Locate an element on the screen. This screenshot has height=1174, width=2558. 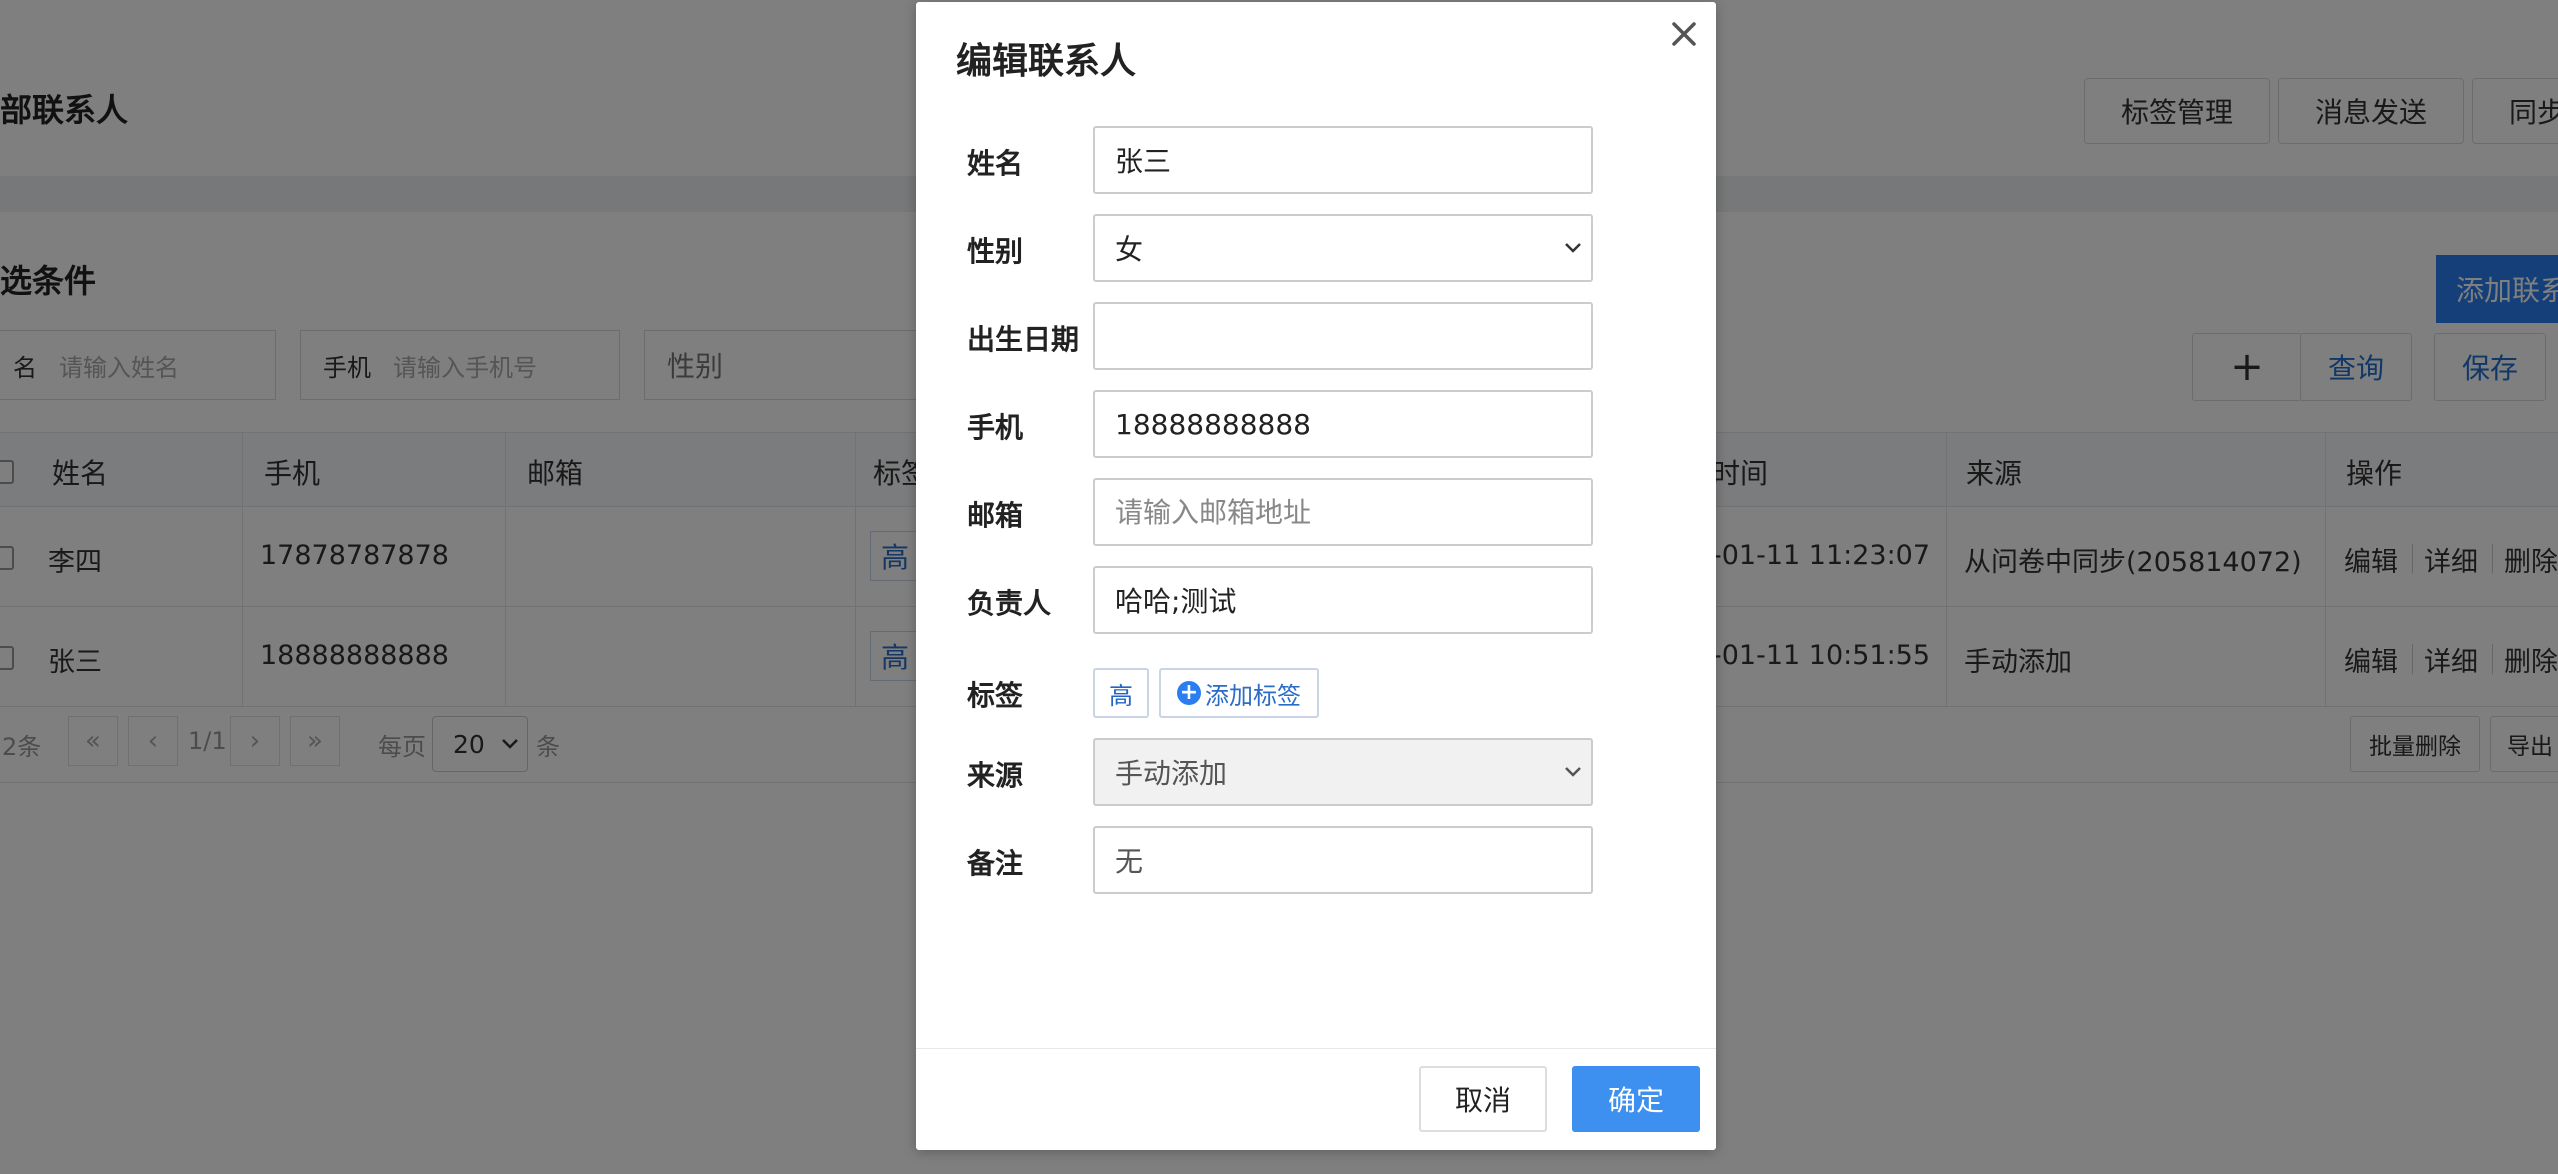
close-icon is located at coordinates (1684, 34).